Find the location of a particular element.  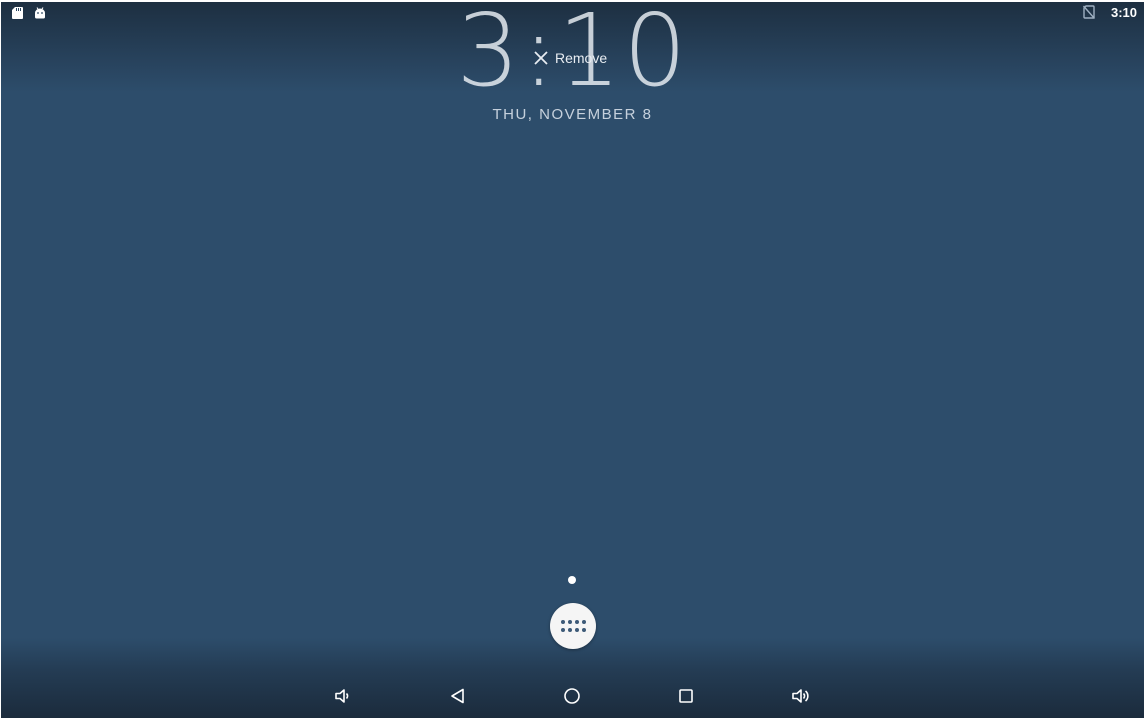

recents-icon is located at coordinates (686, 696).